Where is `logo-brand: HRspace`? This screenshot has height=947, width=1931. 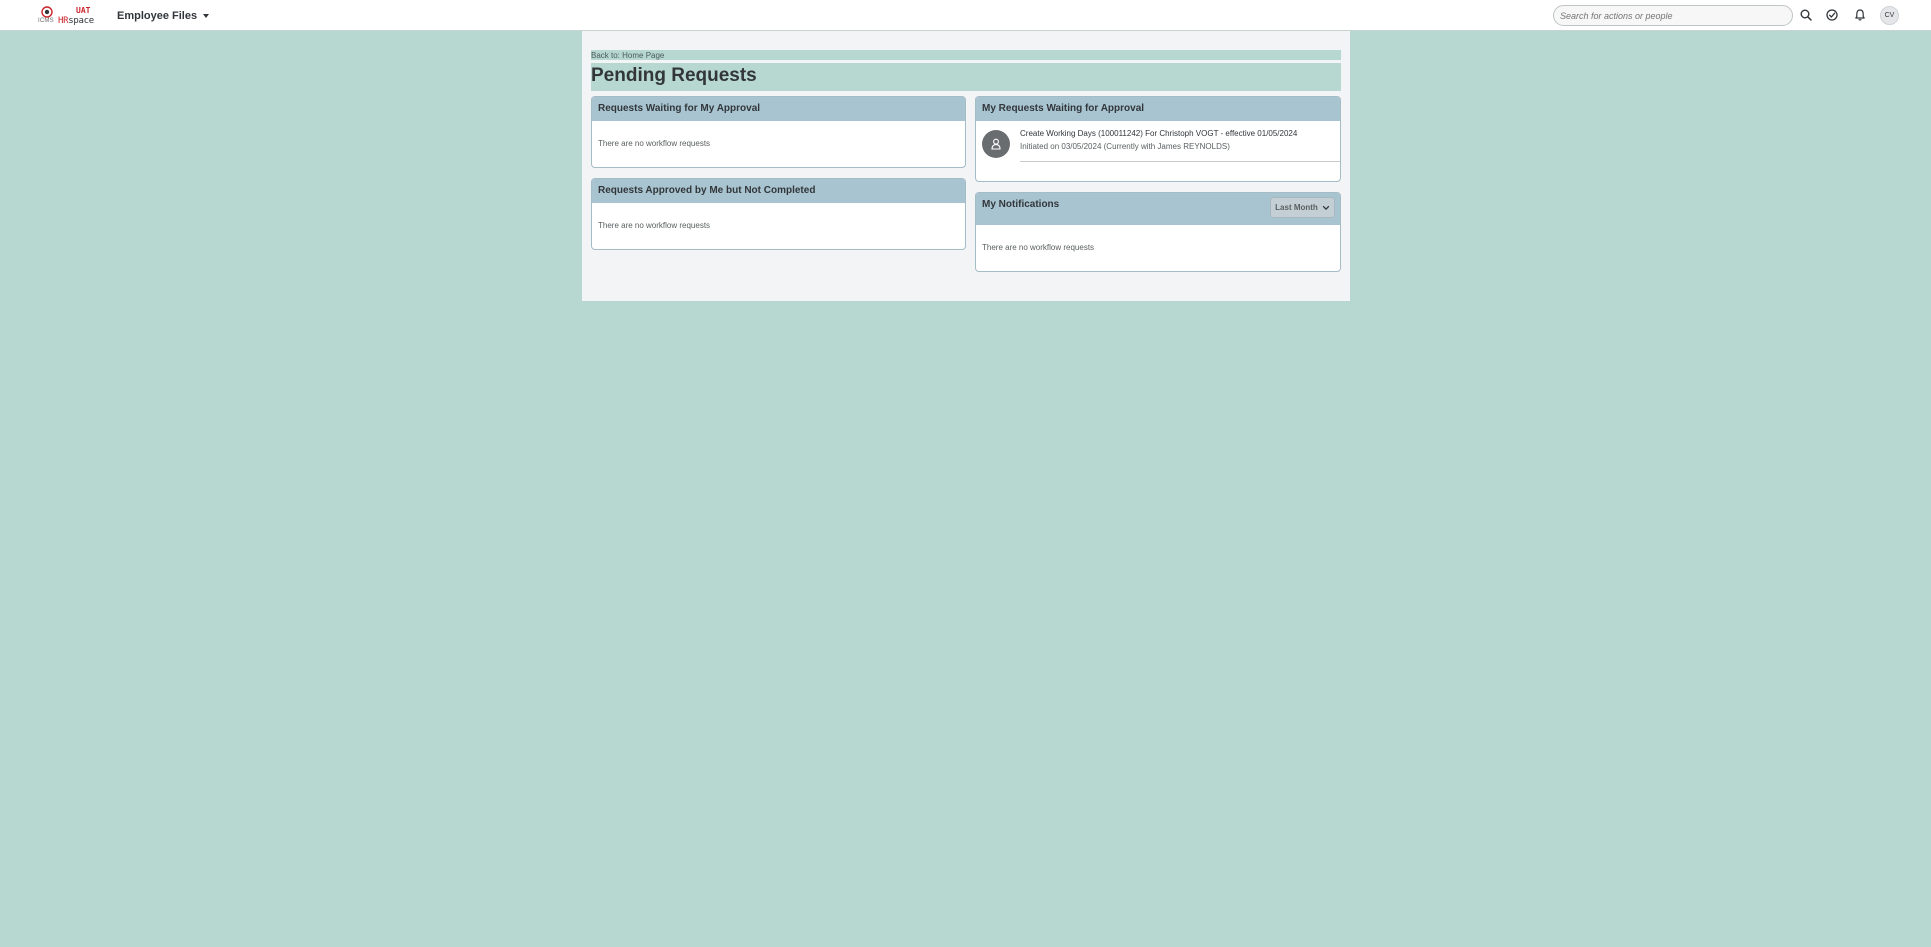 logo-brand: HRspace is located at coordinates (76, 21).